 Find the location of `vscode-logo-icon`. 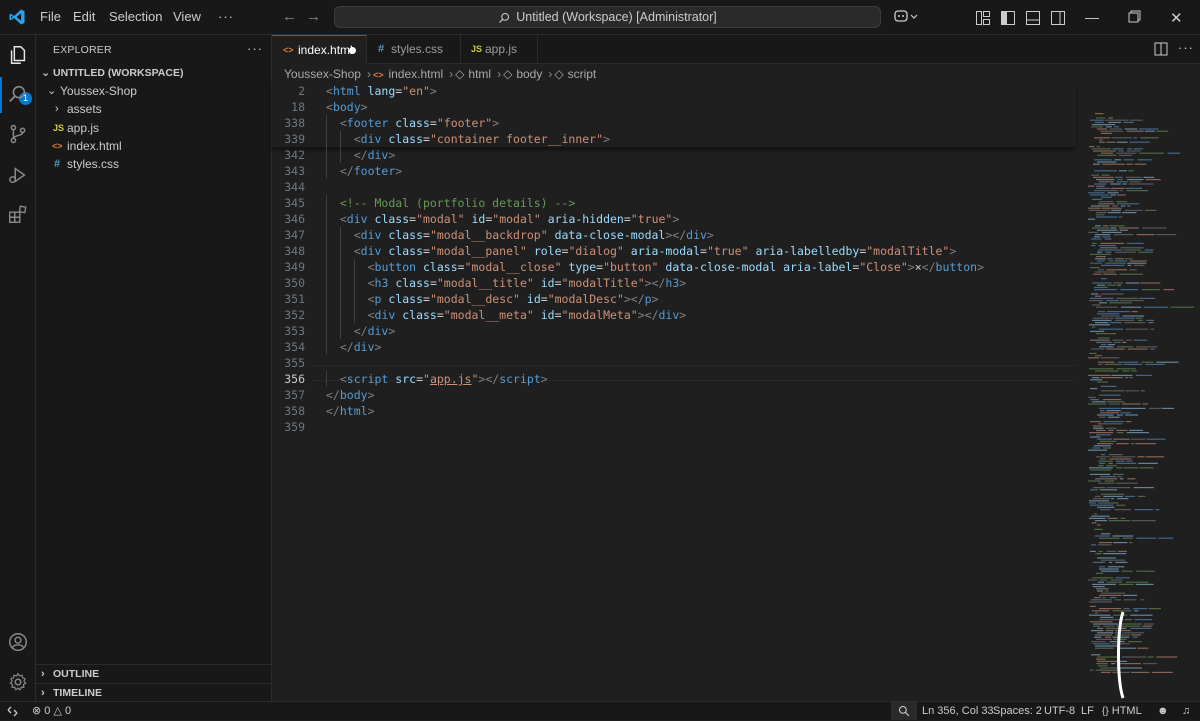

vscode-logo-icon is located at coordinates (17, 17).